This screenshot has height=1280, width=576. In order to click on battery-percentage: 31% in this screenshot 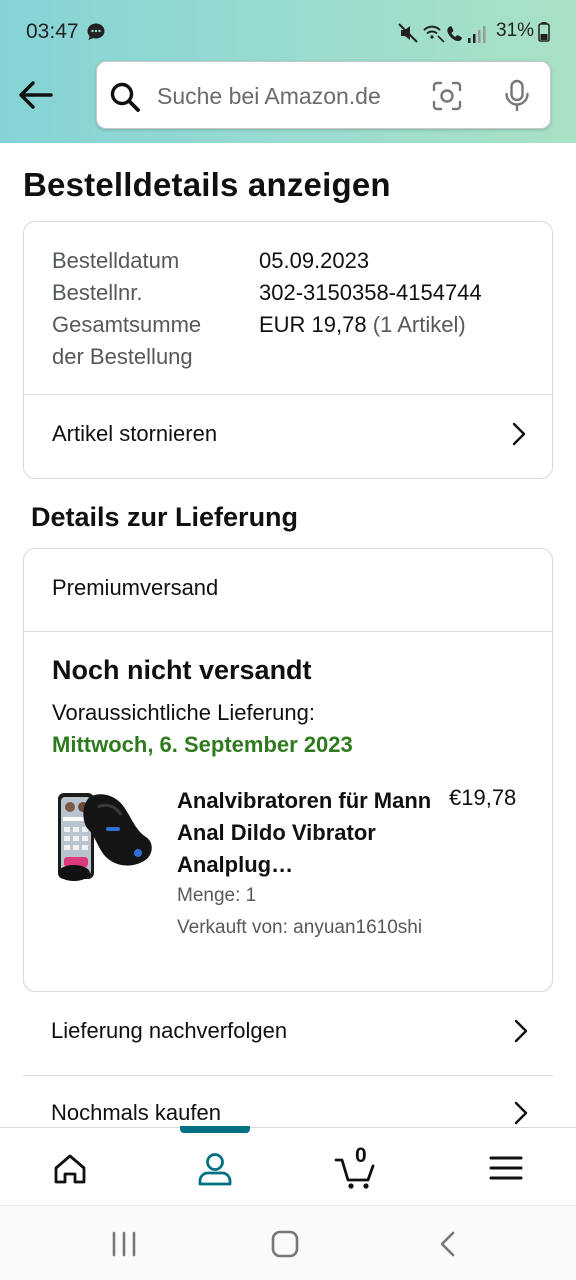, I will do `click(515, 30)`.